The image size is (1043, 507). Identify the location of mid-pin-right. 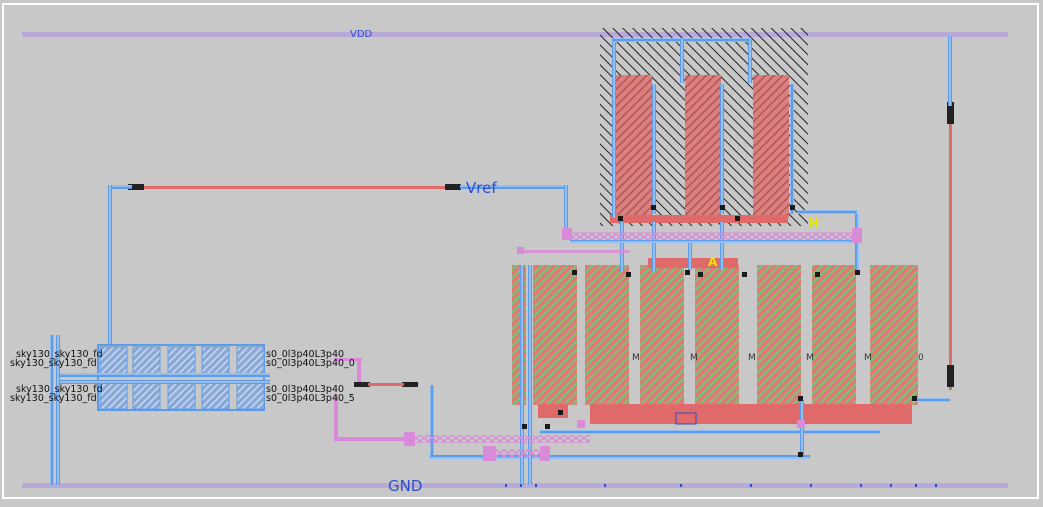
(410, 384).